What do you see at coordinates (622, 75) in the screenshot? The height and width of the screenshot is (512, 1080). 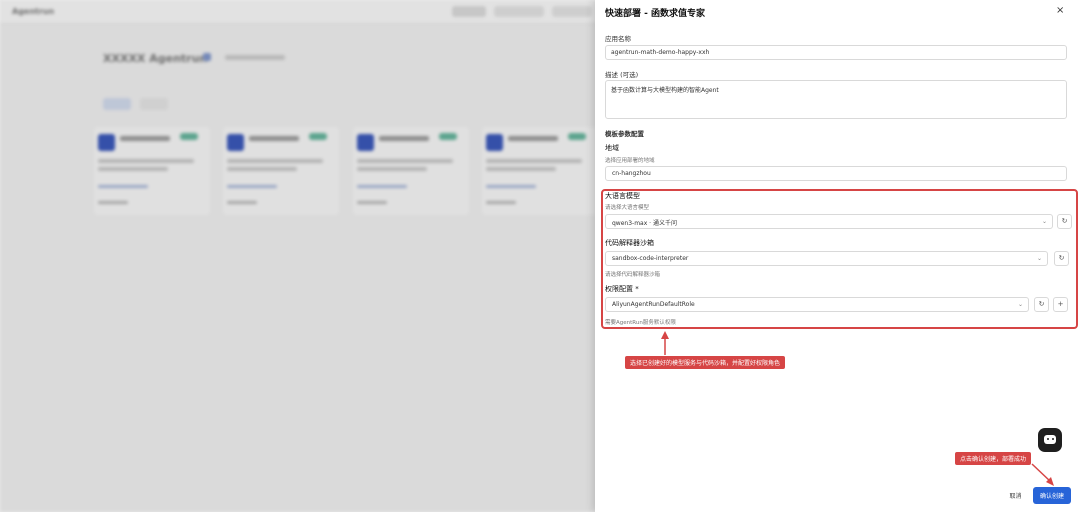 I see `description-label: 描述 (可选)` at bounding box center [622, 75].